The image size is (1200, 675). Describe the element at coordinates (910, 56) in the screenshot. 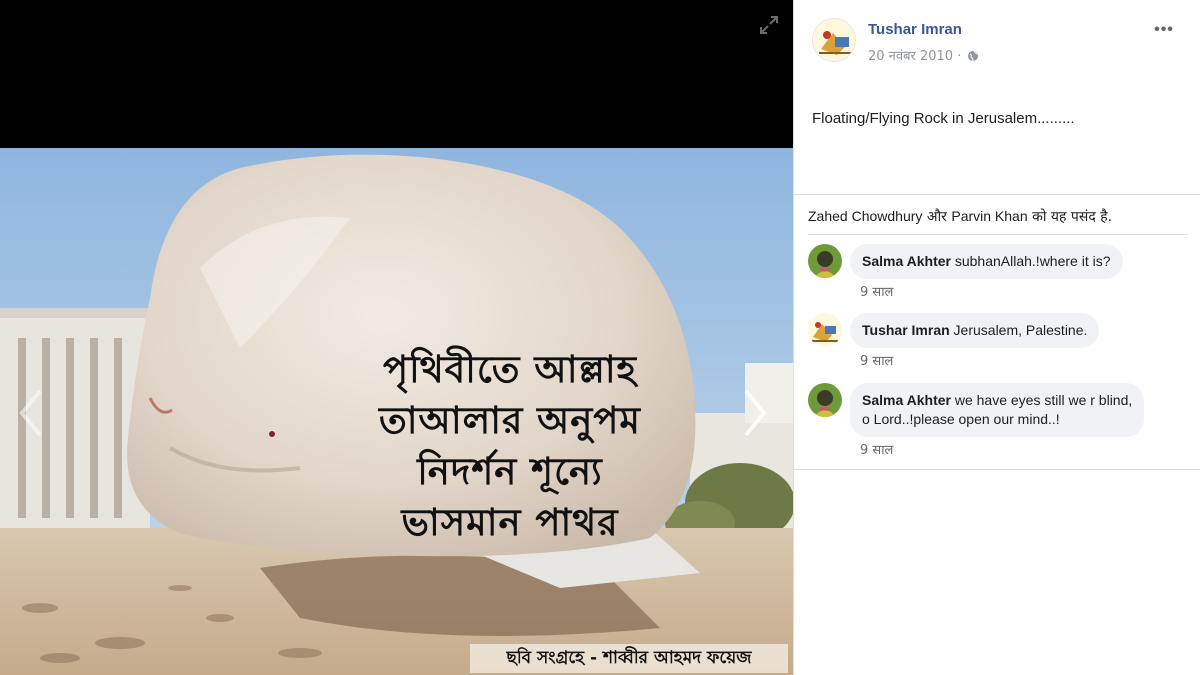

I see `post-date: 20 नवंबर 2010` at that location.